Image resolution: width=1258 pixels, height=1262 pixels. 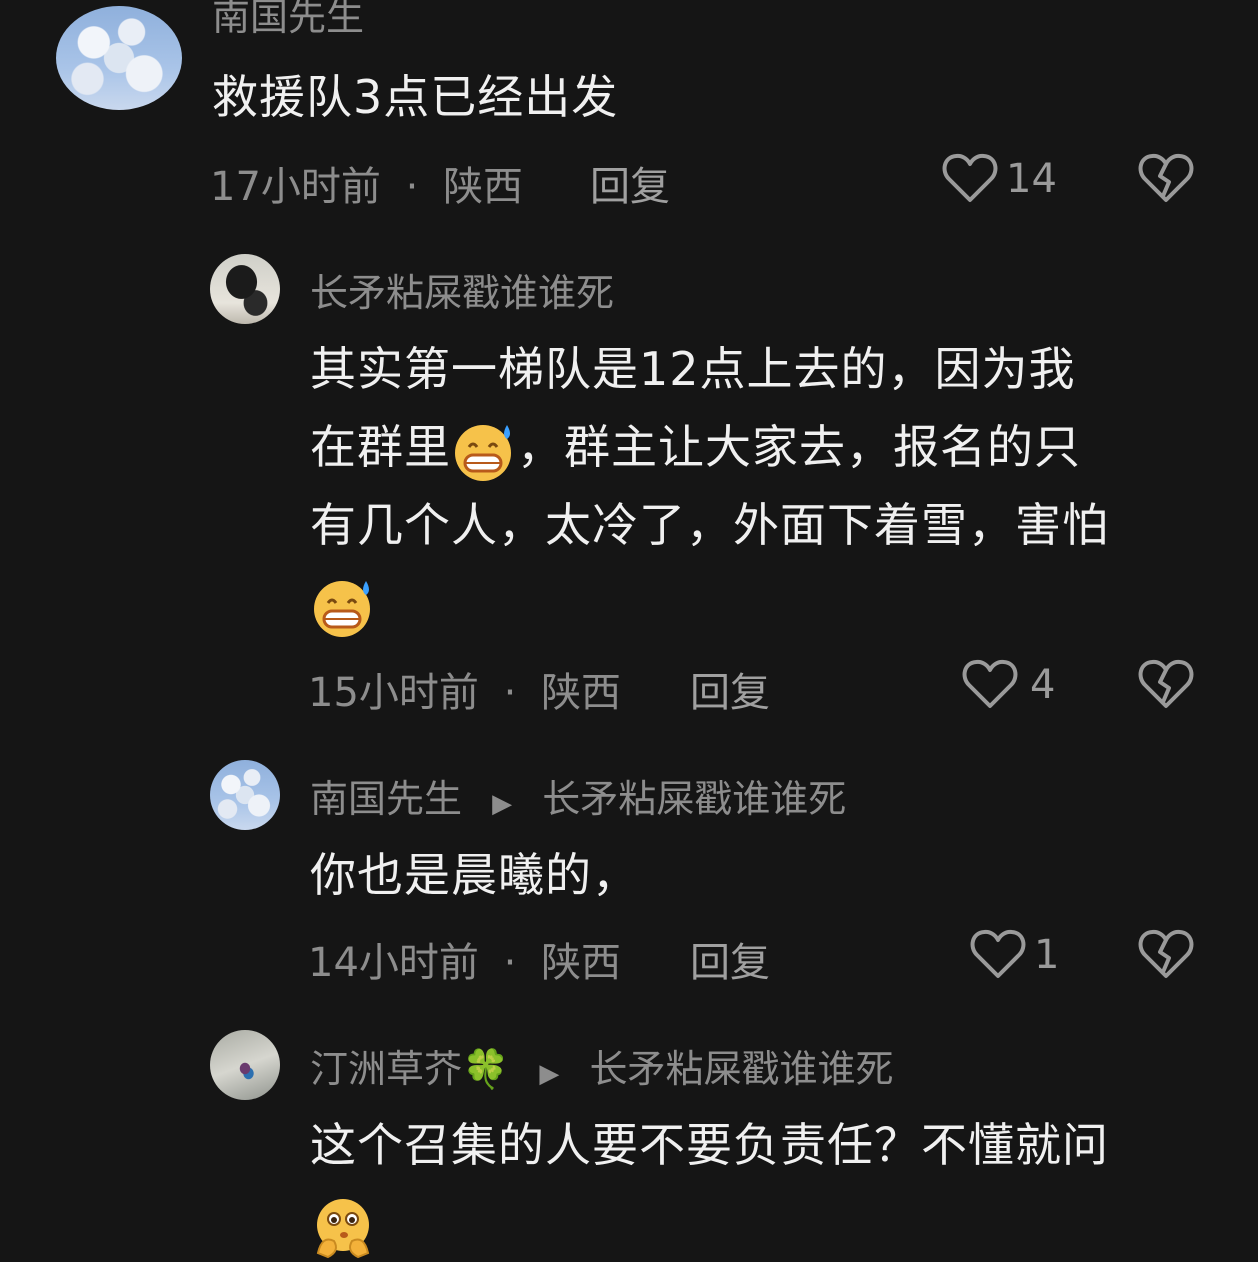 What do you see at coordinates (343, 1228) in the screenshot?
I see `thinking-emoji-icon` at bounding box center [343, 1228].